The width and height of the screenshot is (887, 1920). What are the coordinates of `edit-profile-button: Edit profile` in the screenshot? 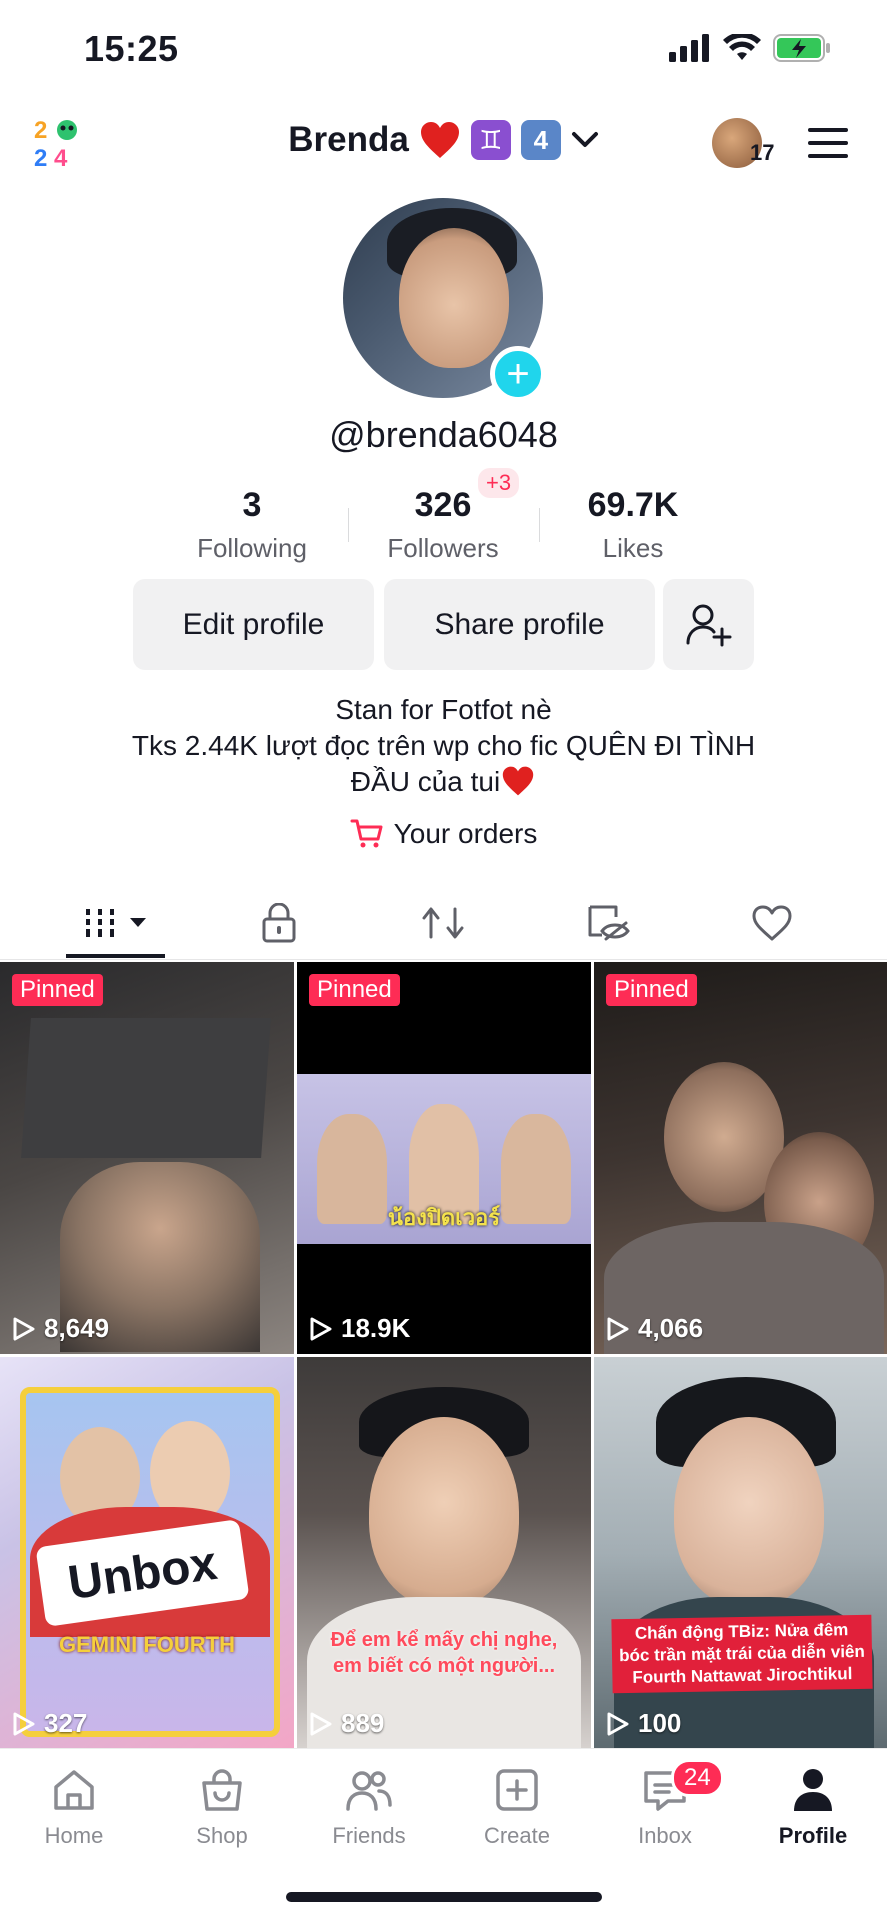 It's located at (253, 624).